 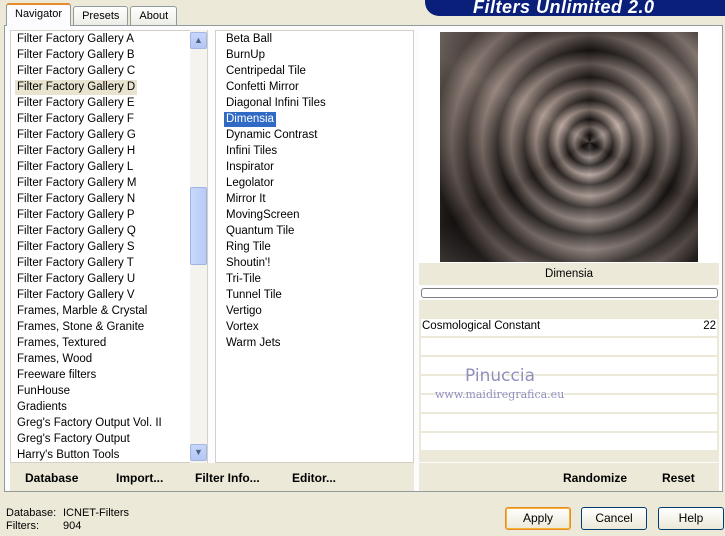 I want to click on category-item: Filter Factory Gallery H, so click(x=76, y=151).